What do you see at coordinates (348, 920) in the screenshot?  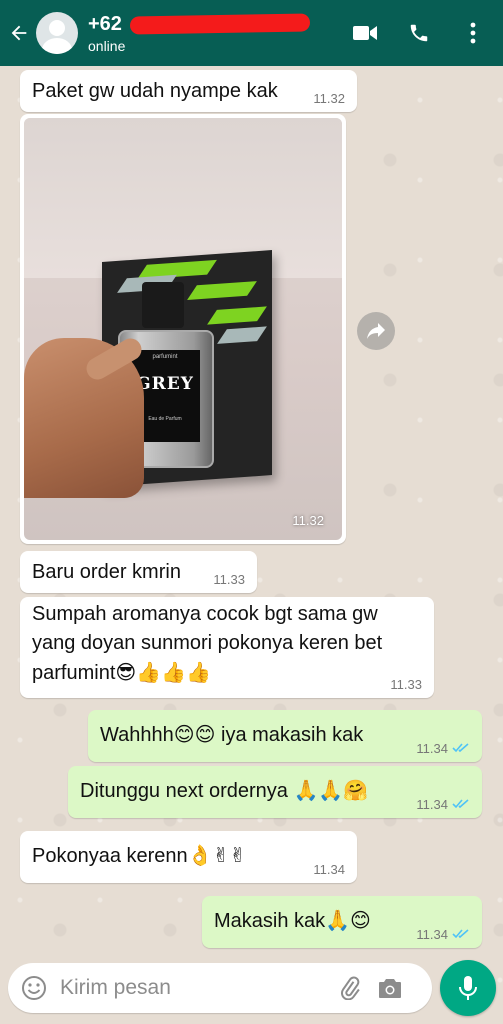 I see `message-emojis: 🙏😊` at bounding box center [348, 920].